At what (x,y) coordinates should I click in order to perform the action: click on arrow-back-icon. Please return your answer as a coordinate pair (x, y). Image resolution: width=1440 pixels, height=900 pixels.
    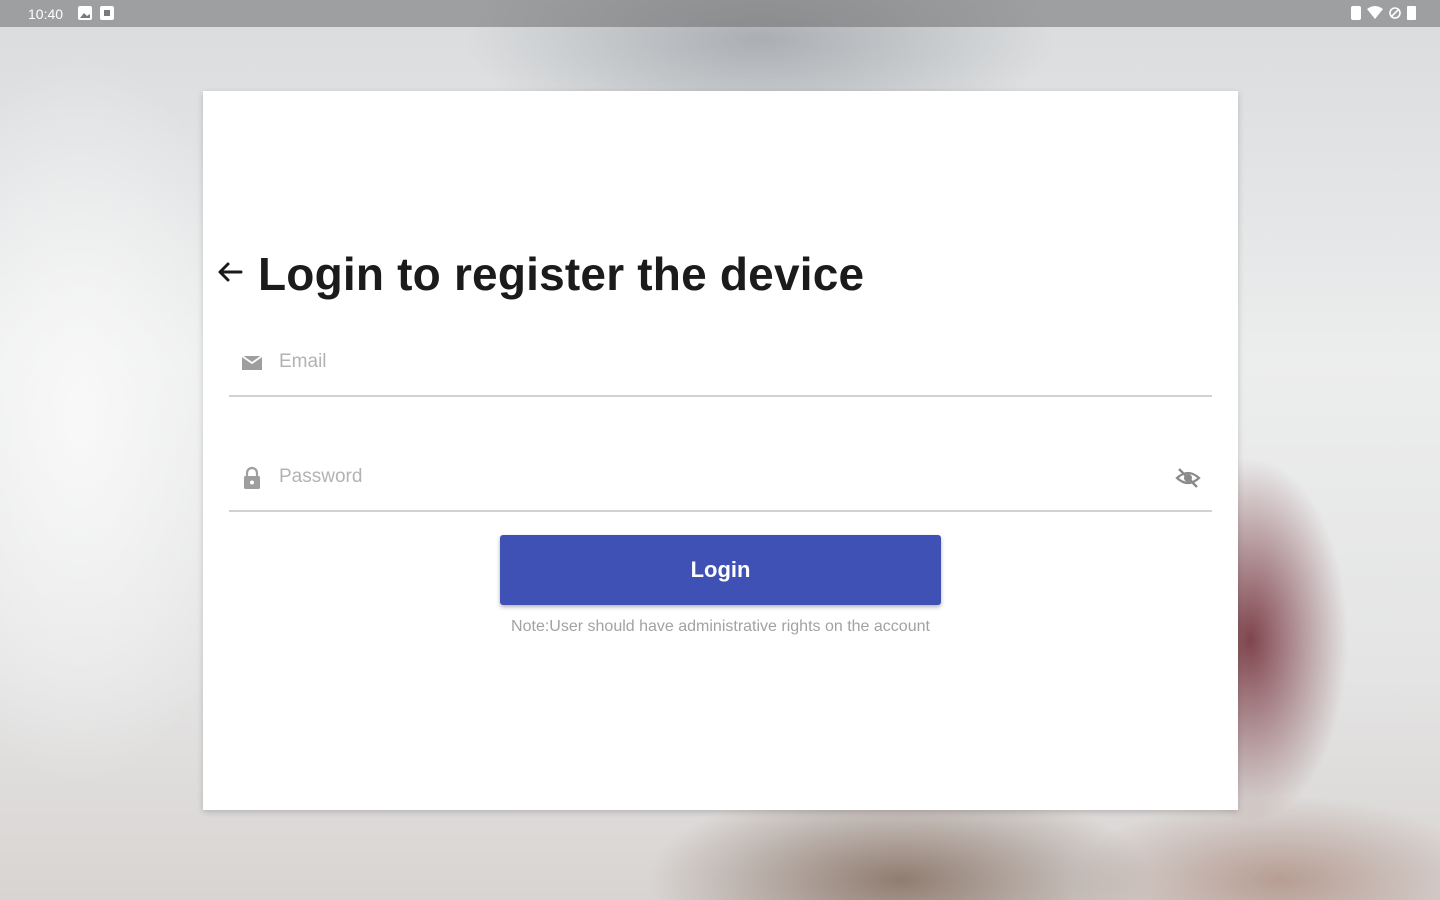
    Looking at the image, I should click on (230, 272).